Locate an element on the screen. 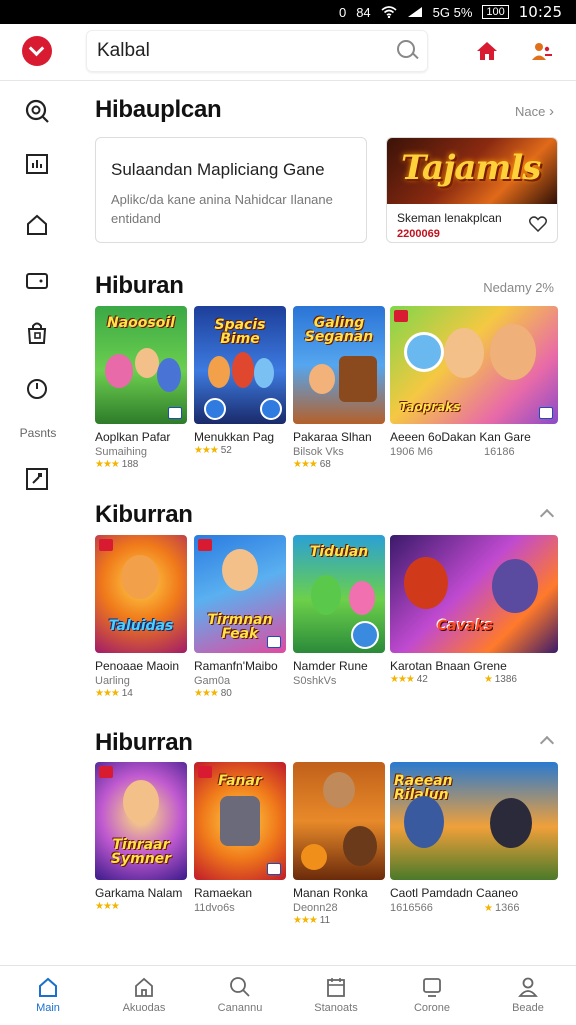  home-outline-icon is located at coordinates (37, 225).